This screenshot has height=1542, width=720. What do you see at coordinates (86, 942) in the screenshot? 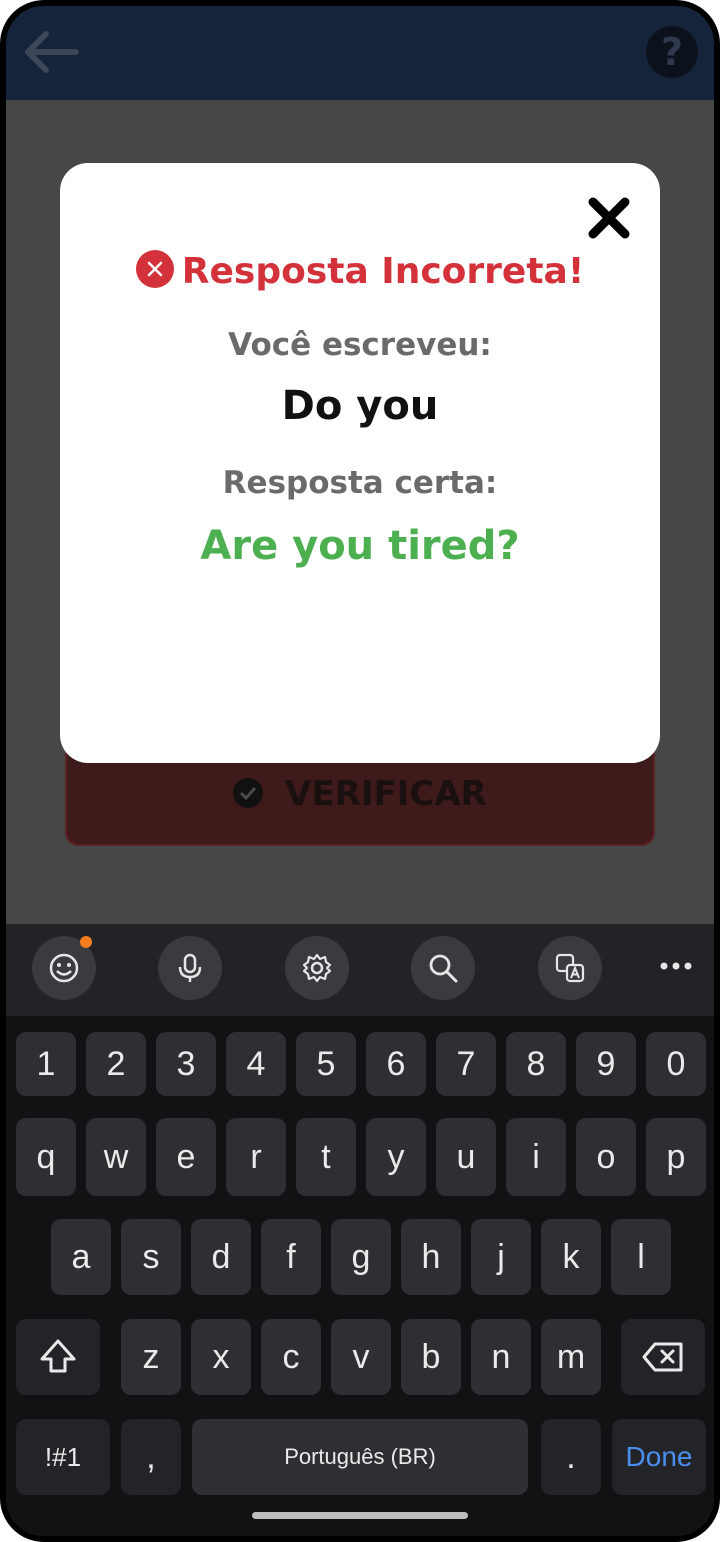
I see `notification-dot` at bounding box center [86, 942].